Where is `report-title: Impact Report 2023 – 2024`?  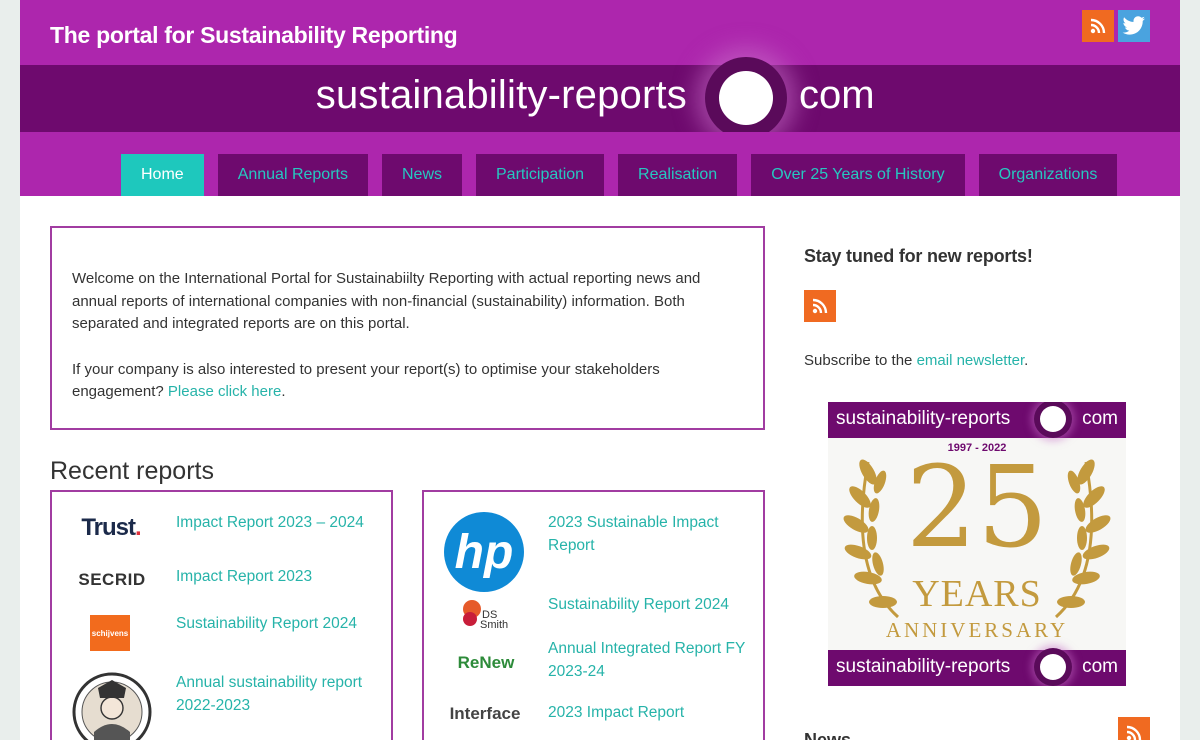
report-title: Impact Report 2023 – 2024 is located at coordinates (276, 523).